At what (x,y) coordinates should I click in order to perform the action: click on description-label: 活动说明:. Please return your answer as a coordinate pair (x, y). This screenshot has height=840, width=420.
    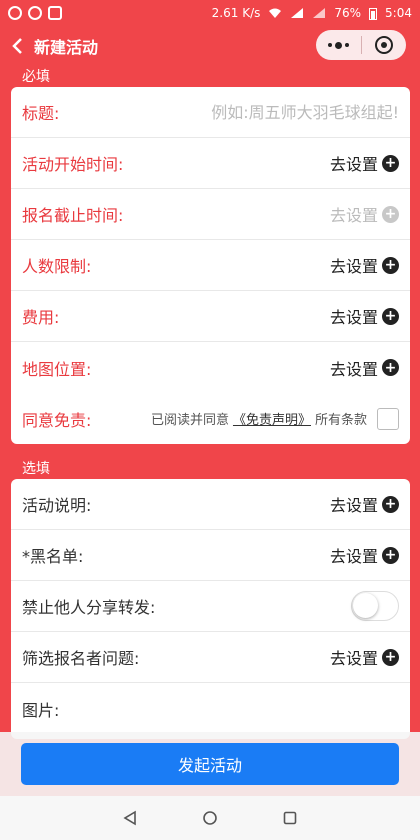
    Looking at the image, I should click on (57, 505).